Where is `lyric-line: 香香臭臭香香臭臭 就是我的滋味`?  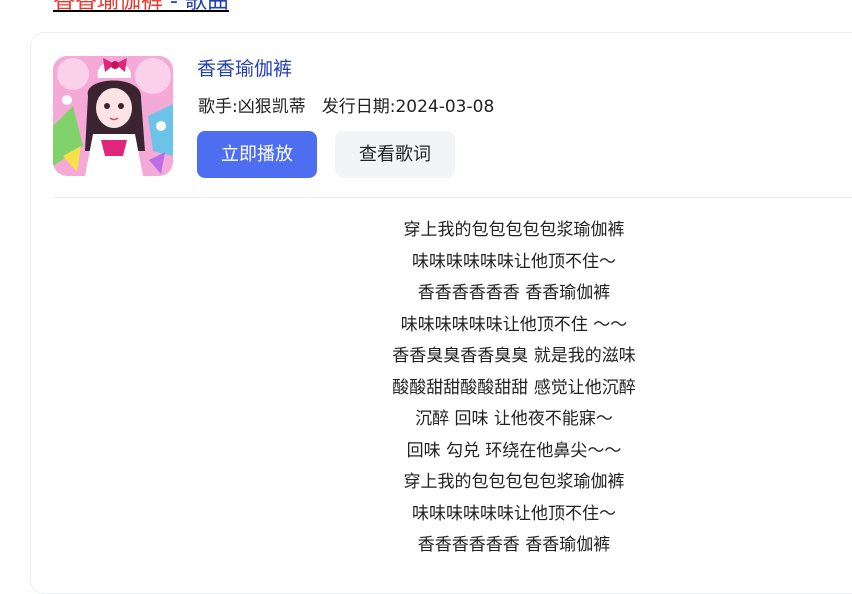
lyric-line: 香香臭臭香香臭臭 就是我的滋味 is located at coordinates (514, 356).